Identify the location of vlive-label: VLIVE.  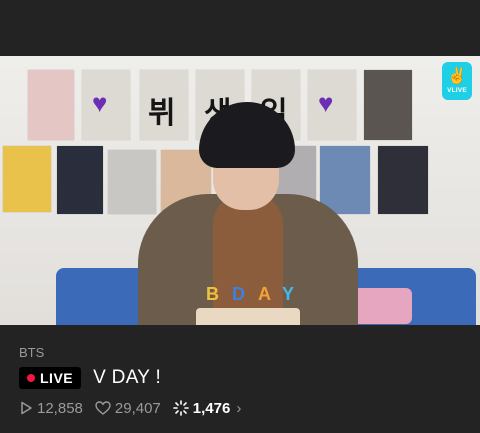
(457, 90).